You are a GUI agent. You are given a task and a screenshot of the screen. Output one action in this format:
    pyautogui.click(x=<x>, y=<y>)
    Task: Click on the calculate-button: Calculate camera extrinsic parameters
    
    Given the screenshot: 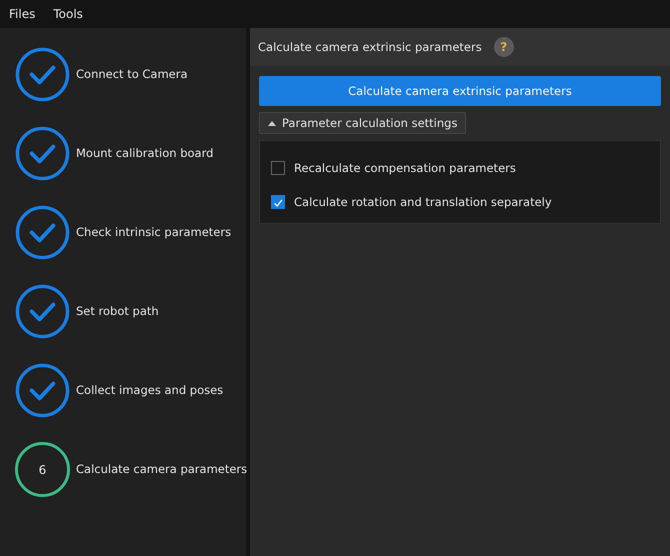 What is the action you would take?
    pyautogui.click(x=460, y=91)
    